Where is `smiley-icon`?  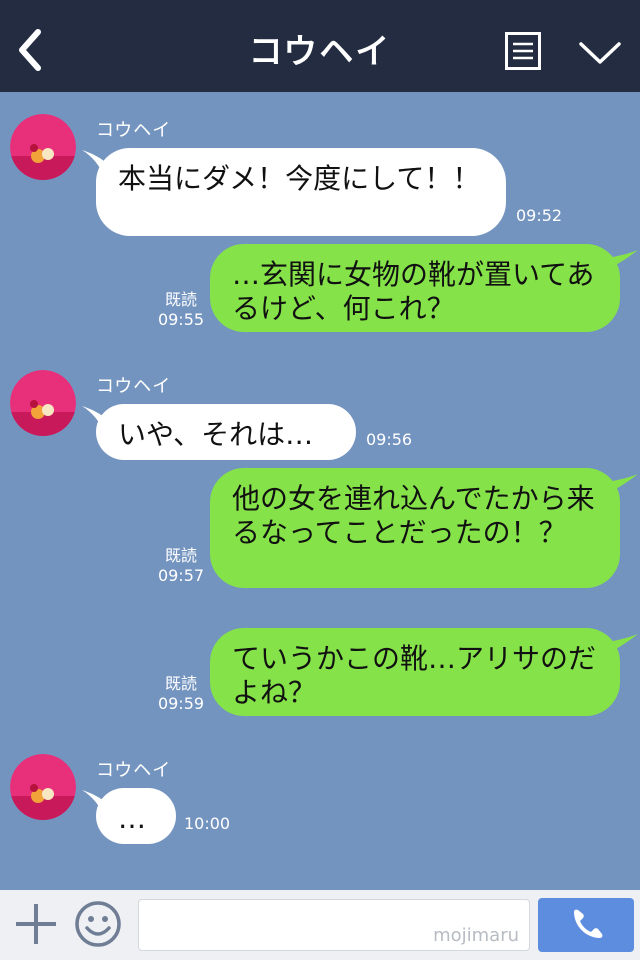 smiley-icon is located at coordinates (98, 924).